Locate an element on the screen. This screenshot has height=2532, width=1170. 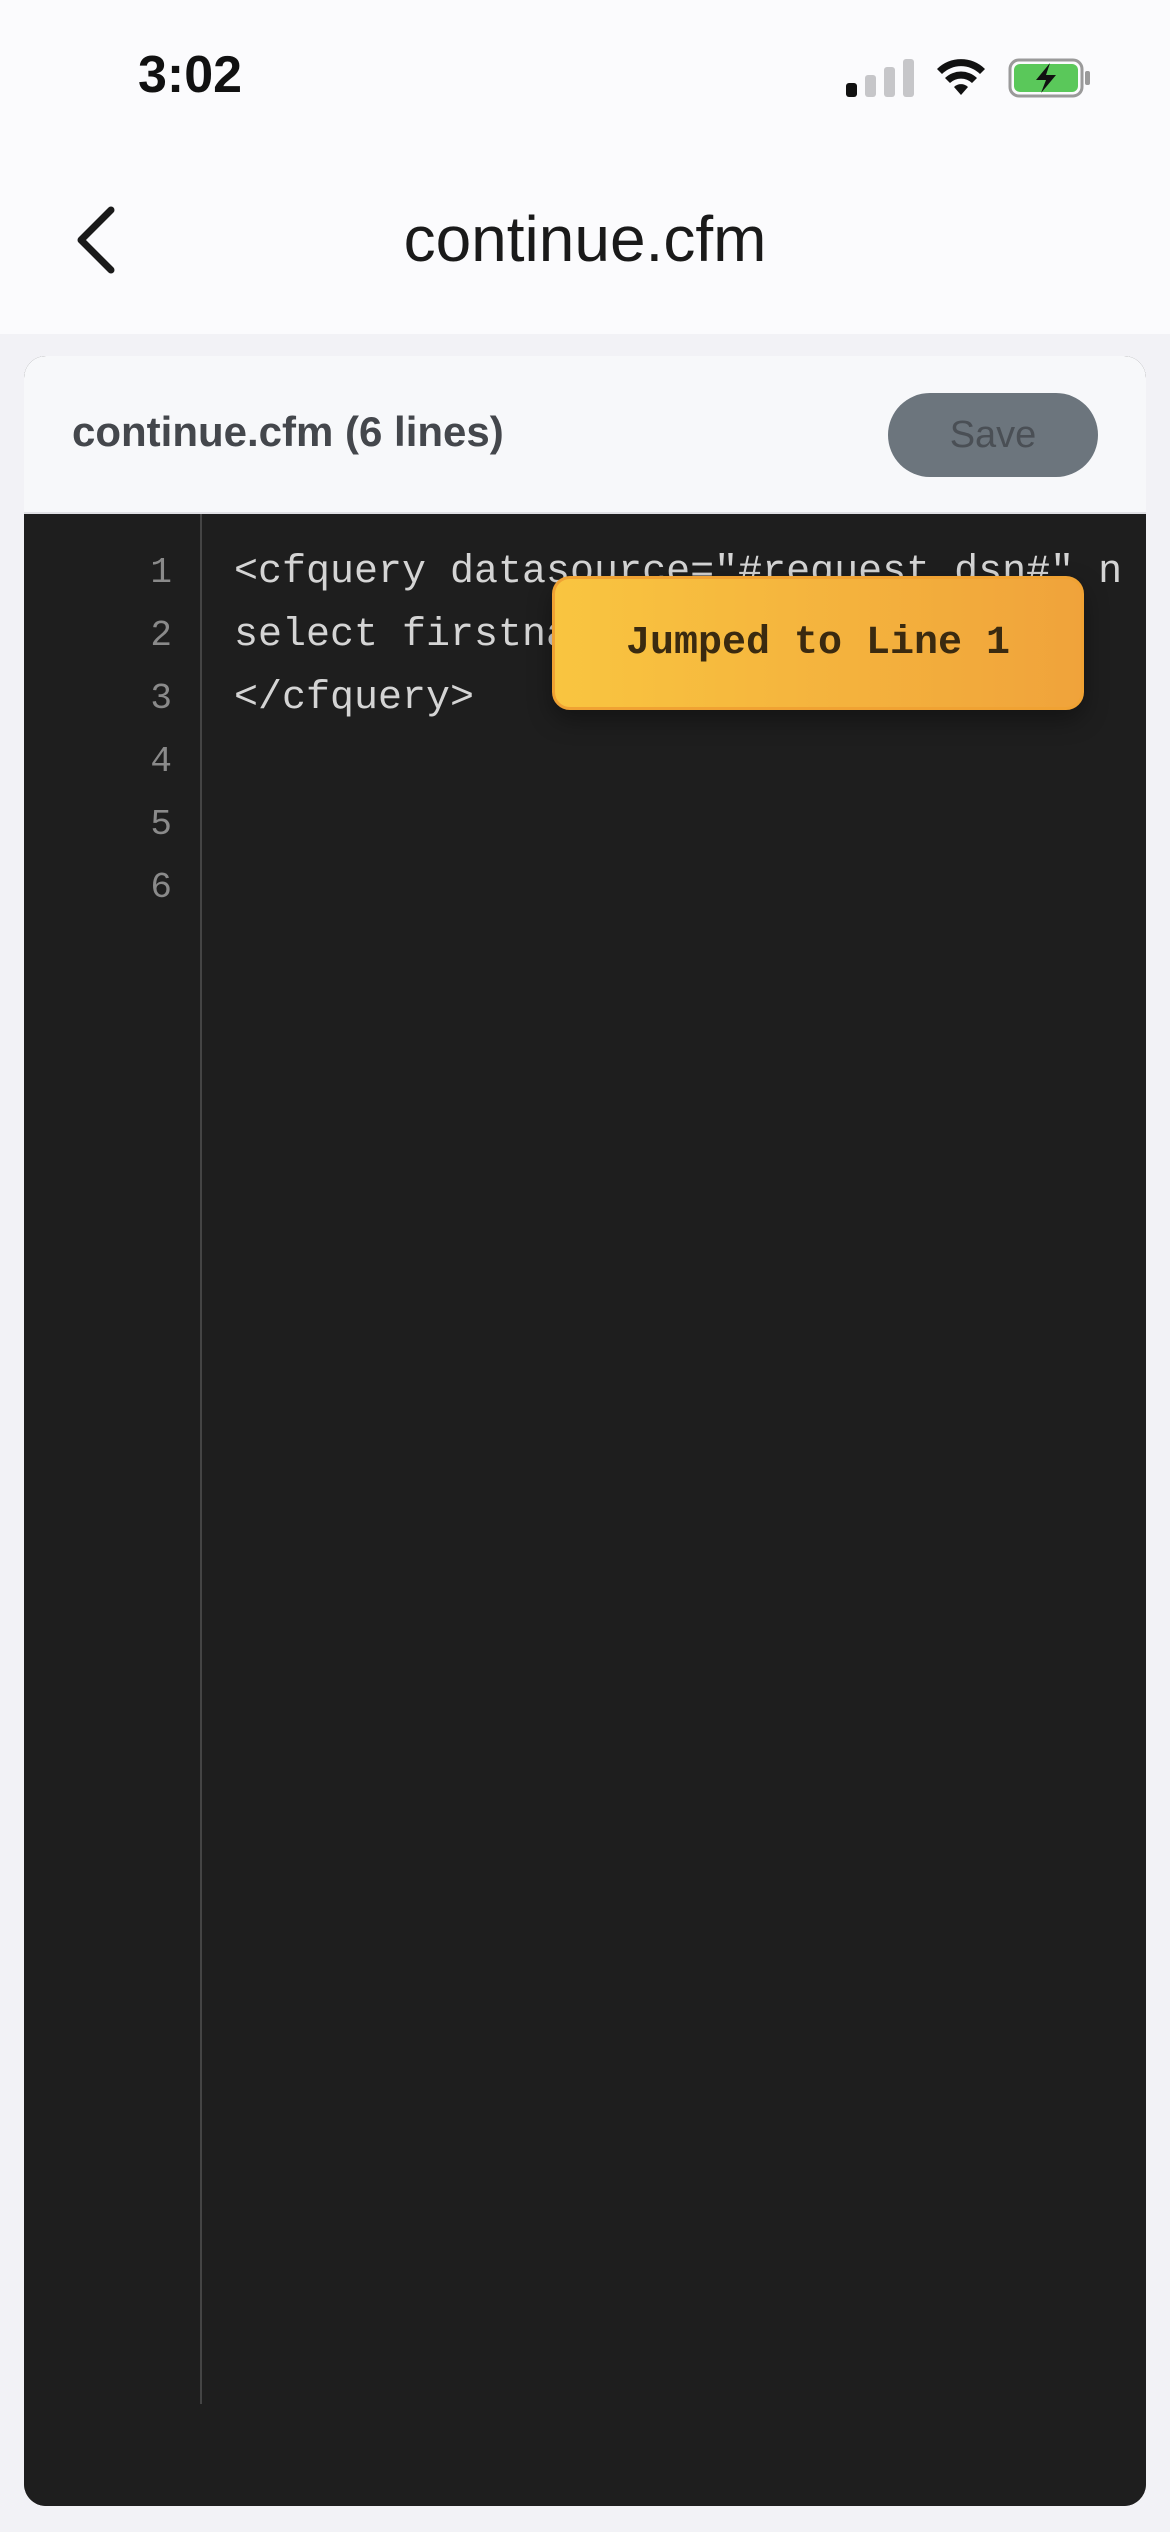
status-icons is located at coordinates (969, 78).